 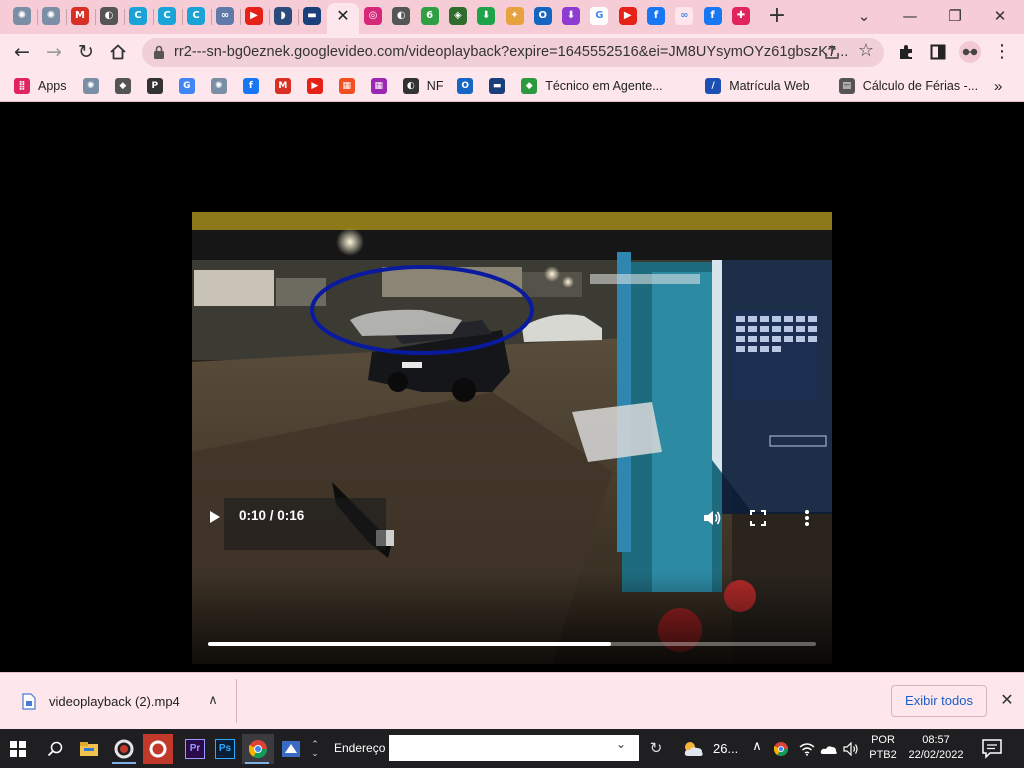 What do you see at coordinates (195, 749) in the screenshot?
I see `premiere-pro-icon: Pr` at bounding box center [195, 749].